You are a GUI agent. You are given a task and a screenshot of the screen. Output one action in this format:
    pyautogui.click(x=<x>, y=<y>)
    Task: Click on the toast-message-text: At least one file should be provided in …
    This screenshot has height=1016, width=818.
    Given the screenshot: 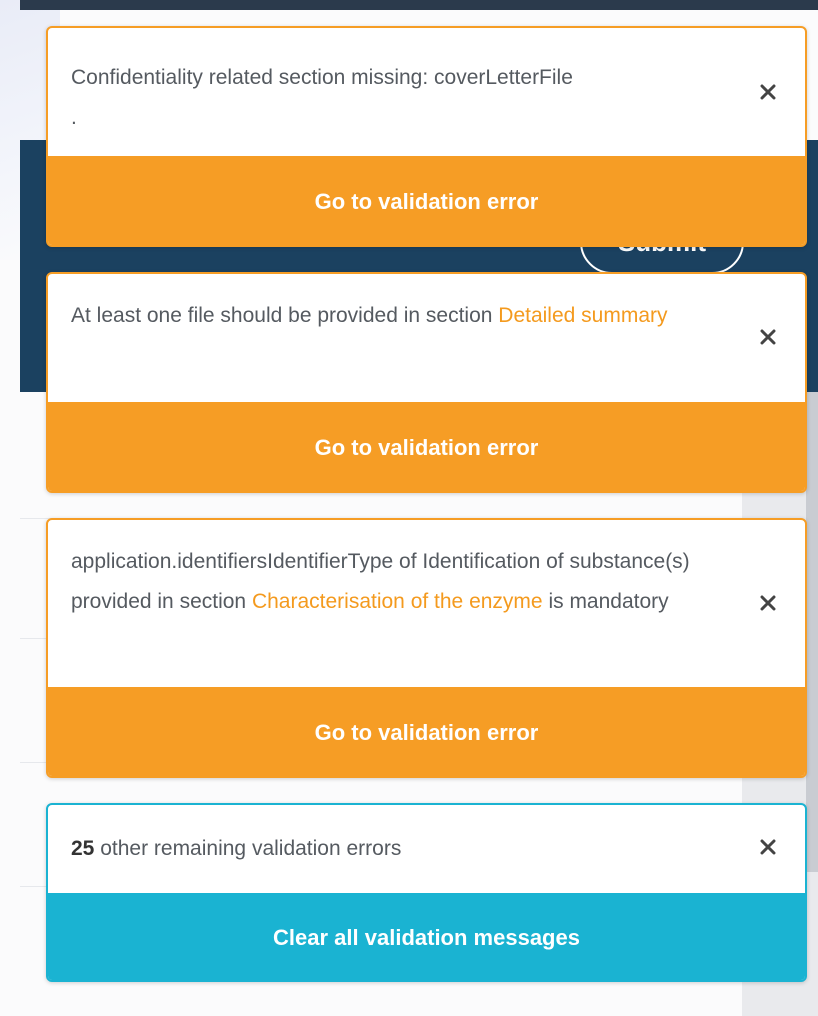 What is the action you would take?
    pyautogui.click(x=285, y=315)
    